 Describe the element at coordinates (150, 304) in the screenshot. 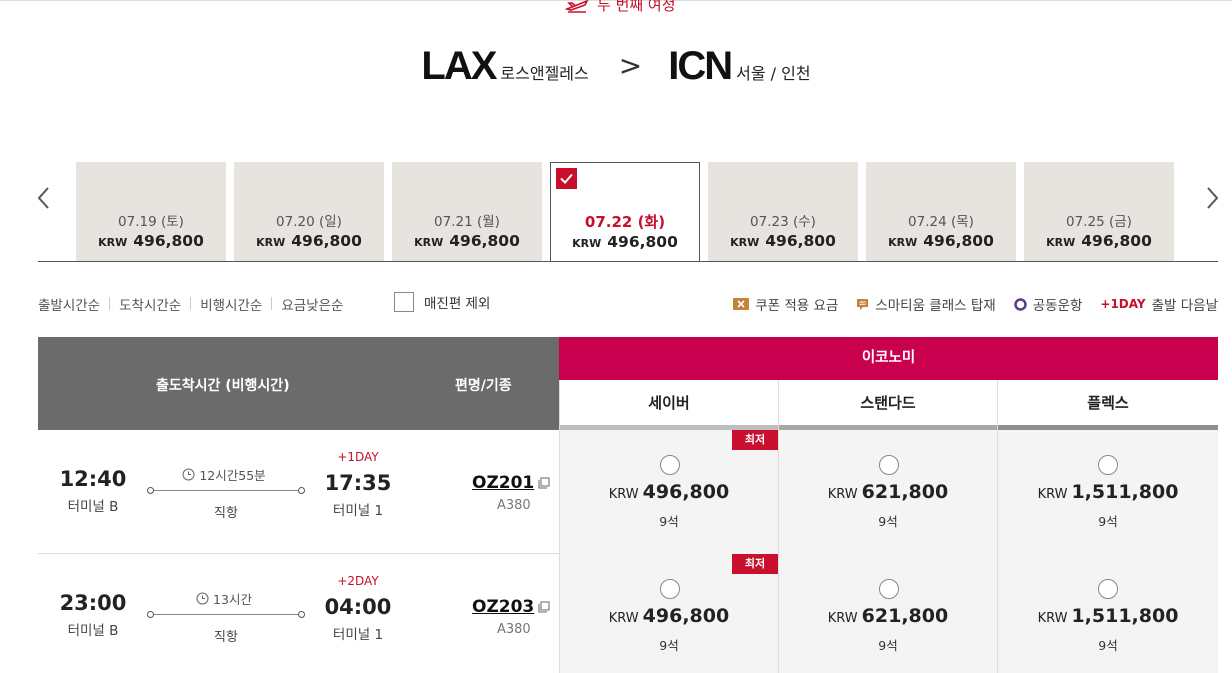

I see `sort-arrival: 도착시간순` at that location.